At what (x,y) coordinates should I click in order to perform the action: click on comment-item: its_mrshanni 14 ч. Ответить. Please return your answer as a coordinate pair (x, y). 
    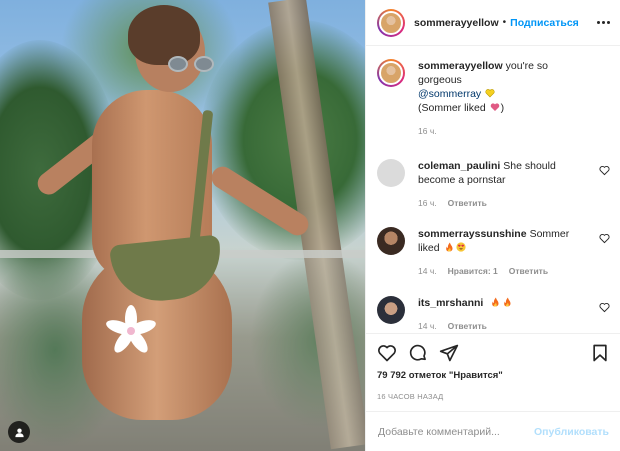
    Looking at the image, I should click on (493, 313).